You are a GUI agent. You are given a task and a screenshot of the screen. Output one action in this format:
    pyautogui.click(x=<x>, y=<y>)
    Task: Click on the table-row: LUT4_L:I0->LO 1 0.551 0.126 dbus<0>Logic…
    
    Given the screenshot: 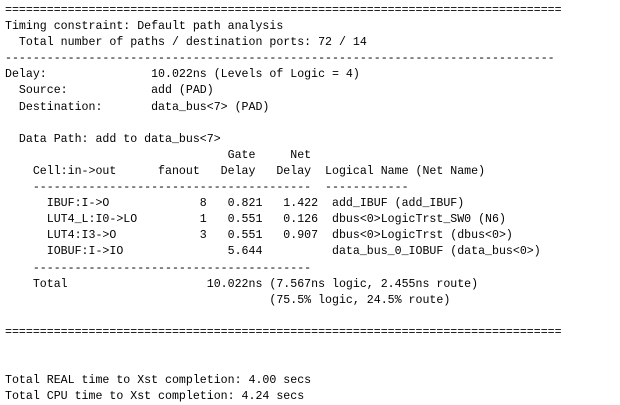 What is the action you would take?
    pyautogui.click(x=255, y=220)
    